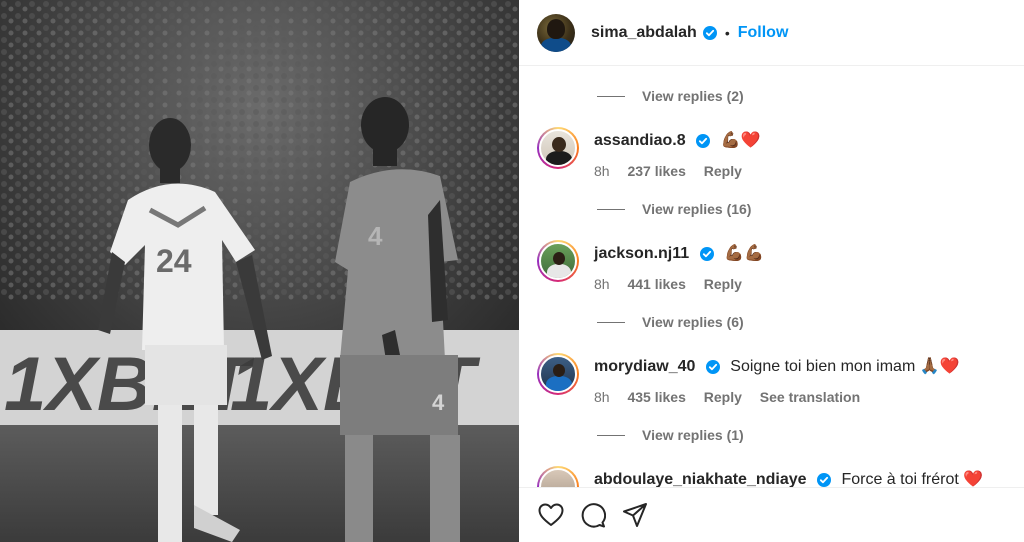 The height and width of the screenshot is (542, 1024). What do you see at coordinates (635, 515) in the screenshot?
I see `share-icon` at bounding box center [635, 515].